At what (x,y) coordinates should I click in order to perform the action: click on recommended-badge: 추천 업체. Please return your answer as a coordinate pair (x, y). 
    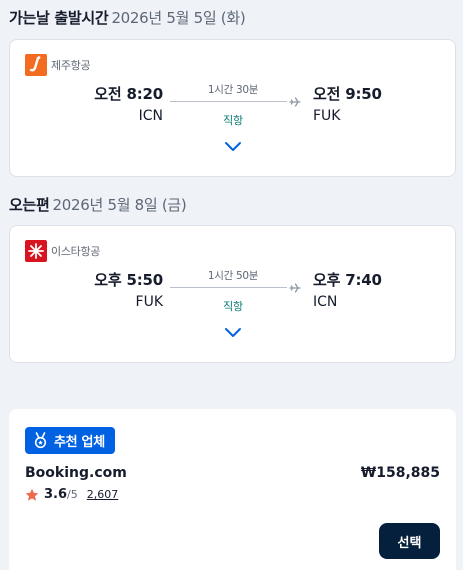
    Looking at the image, I should click on (70, 440).